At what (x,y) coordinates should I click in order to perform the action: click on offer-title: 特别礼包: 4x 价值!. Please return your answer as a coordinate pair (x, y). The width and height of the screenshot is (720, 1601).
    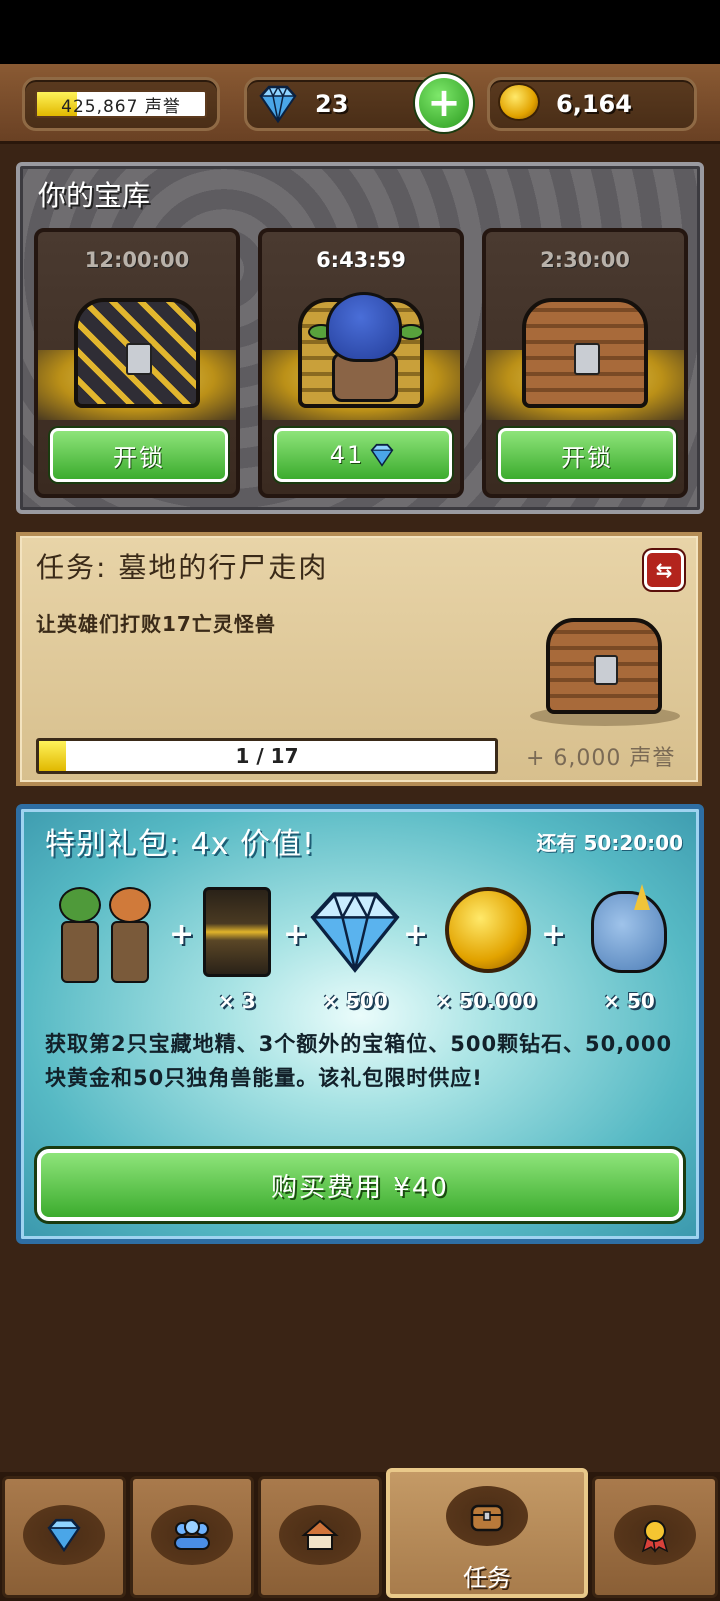
    Looking at the image, I should click on (180, 844).